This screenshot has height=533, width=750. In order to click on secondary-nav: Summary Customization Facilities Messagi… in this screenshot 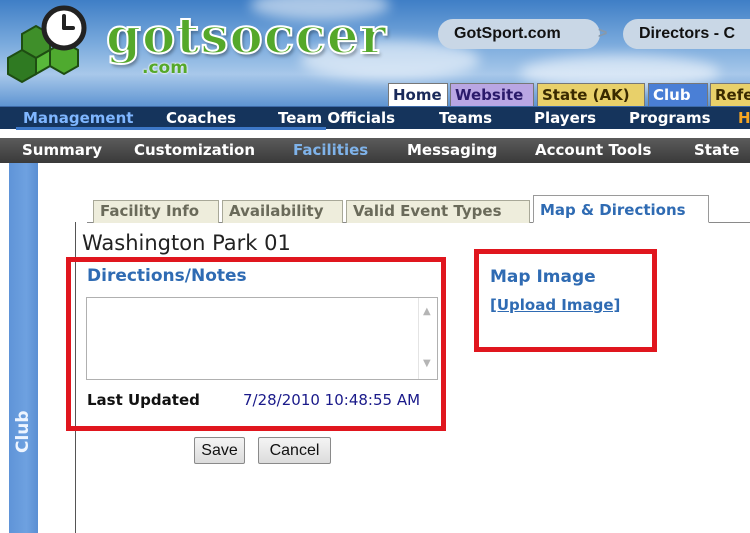, I will do `click(375, 150)`.